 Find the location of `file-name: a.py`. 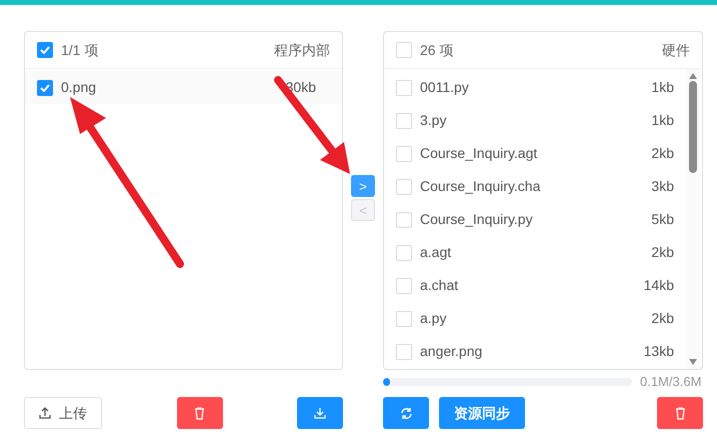

file-name: a.py is located at coordinates (434, 318).